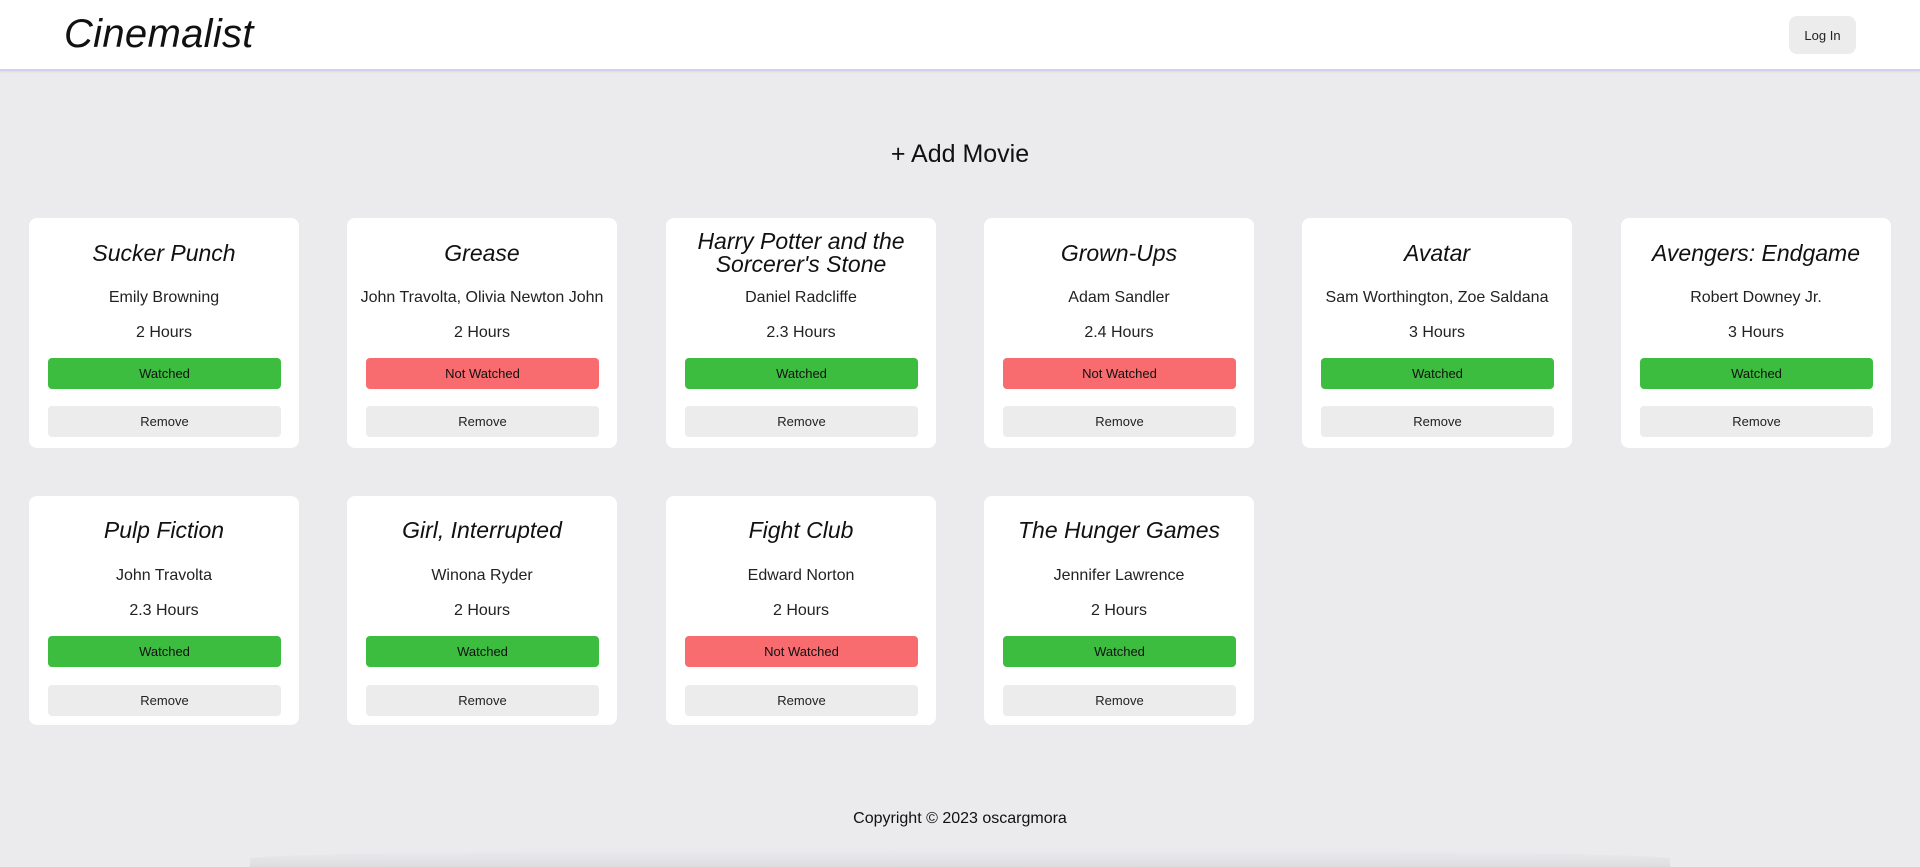  What do you see at coordinates (1119, 297) in the screenshot?
I see `movie-actors: Adam Sandler` at bounding box center [1119, 297].